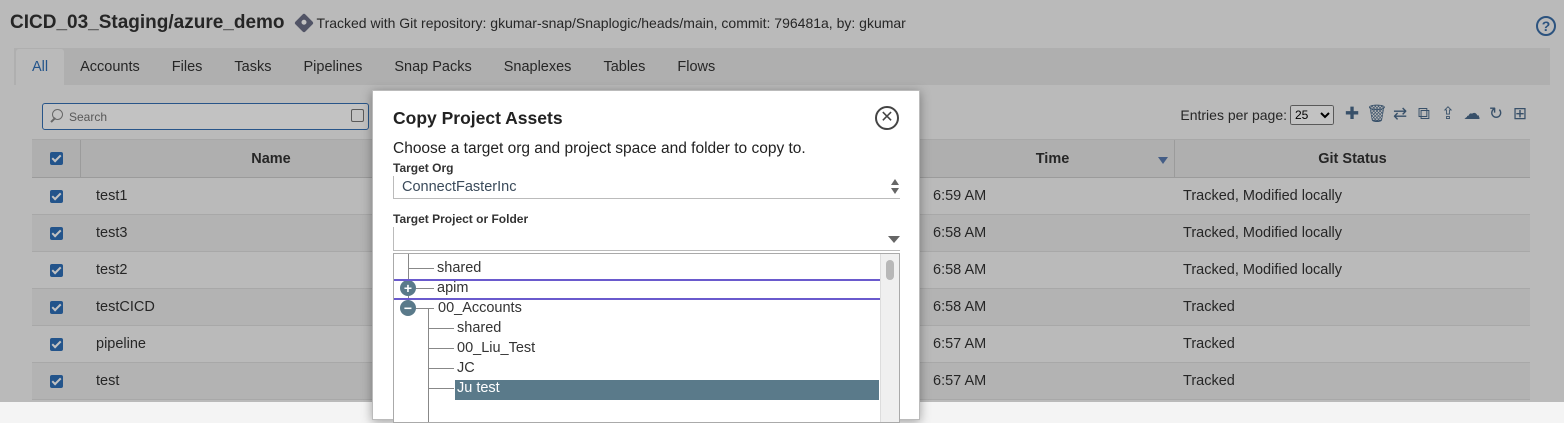  What do you see at coordinates (646, 187) in the screenshot?
I see `target-org-select: ConnectFasterInc` at bounding box center [646, 187].